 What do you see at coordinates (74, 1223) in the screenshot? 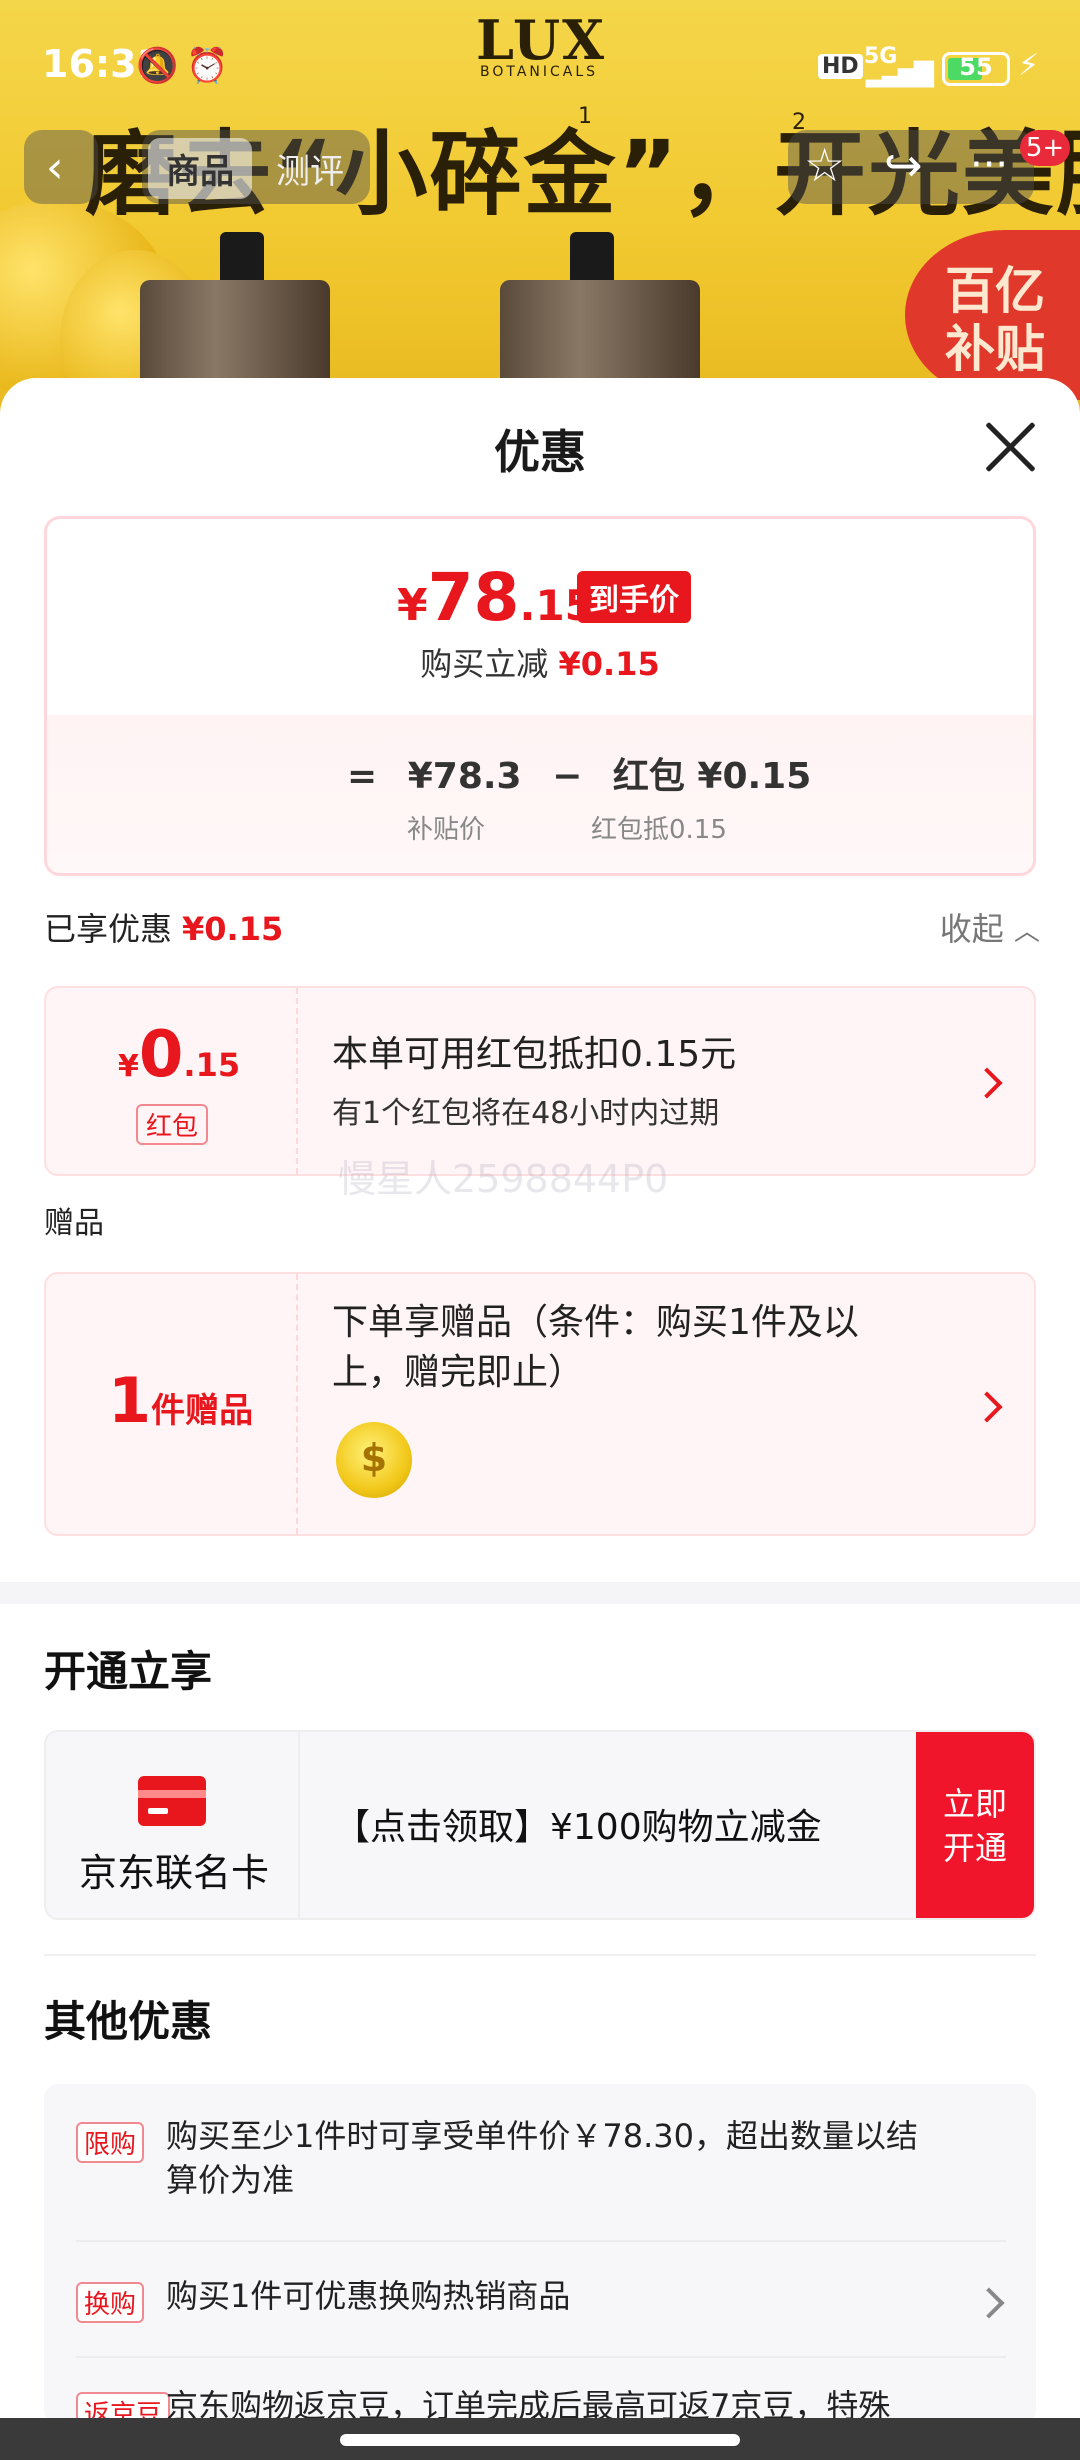
I see `gift-section-label: 赠品` at bounding box center [74, 1223].